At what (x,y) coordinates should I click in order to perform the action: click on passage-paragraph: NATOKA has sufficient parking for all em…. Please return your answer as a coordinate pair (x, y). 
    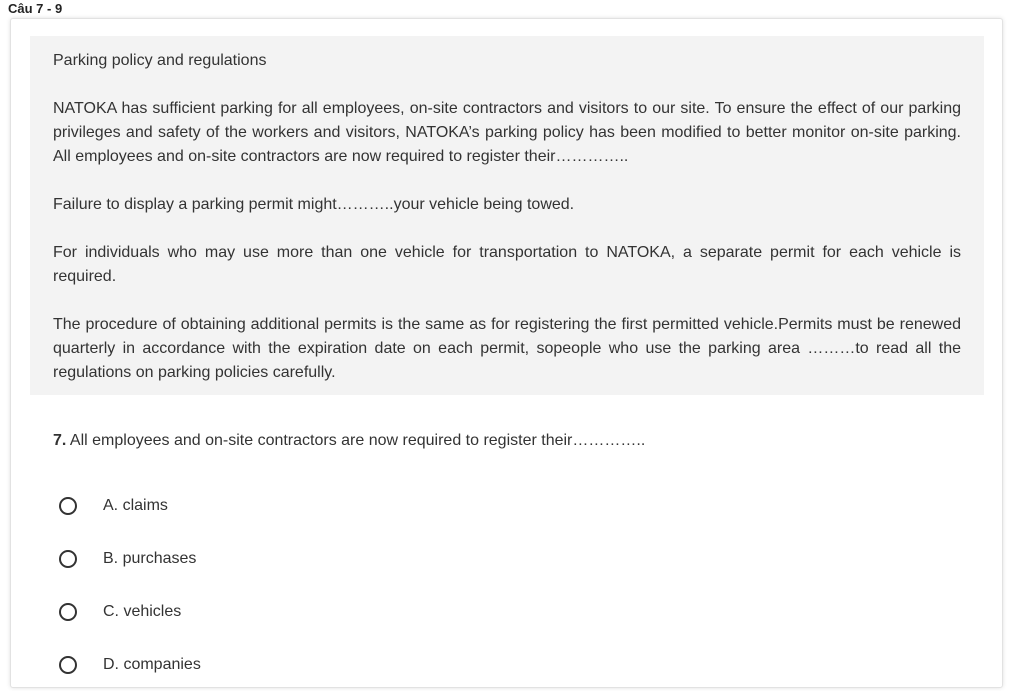
    Looking at the image, I should click on (507, 132).